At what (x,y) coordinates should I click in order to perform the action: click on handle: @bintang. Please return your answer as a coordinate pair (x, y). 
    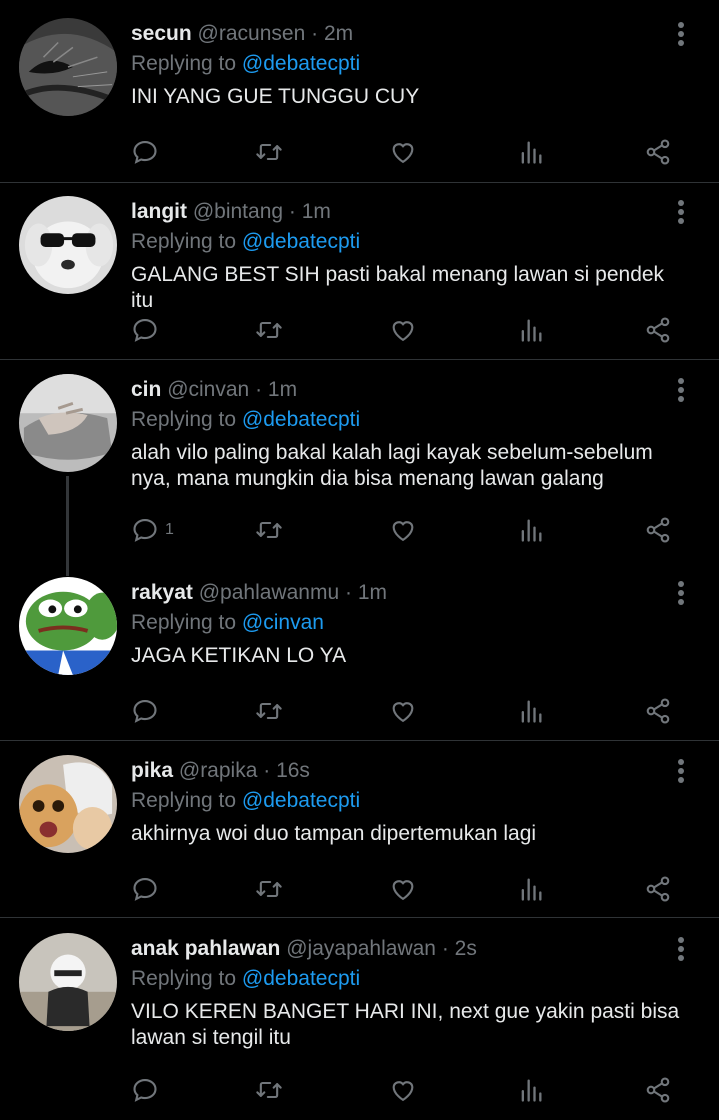
    Looking at the image, I should click on (238, 211).